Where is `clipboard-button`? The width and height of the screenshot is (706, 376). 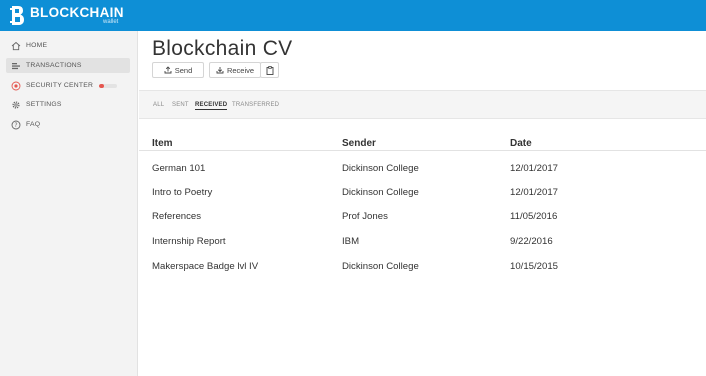
clipboard-button is located at coordinates (269, 70).